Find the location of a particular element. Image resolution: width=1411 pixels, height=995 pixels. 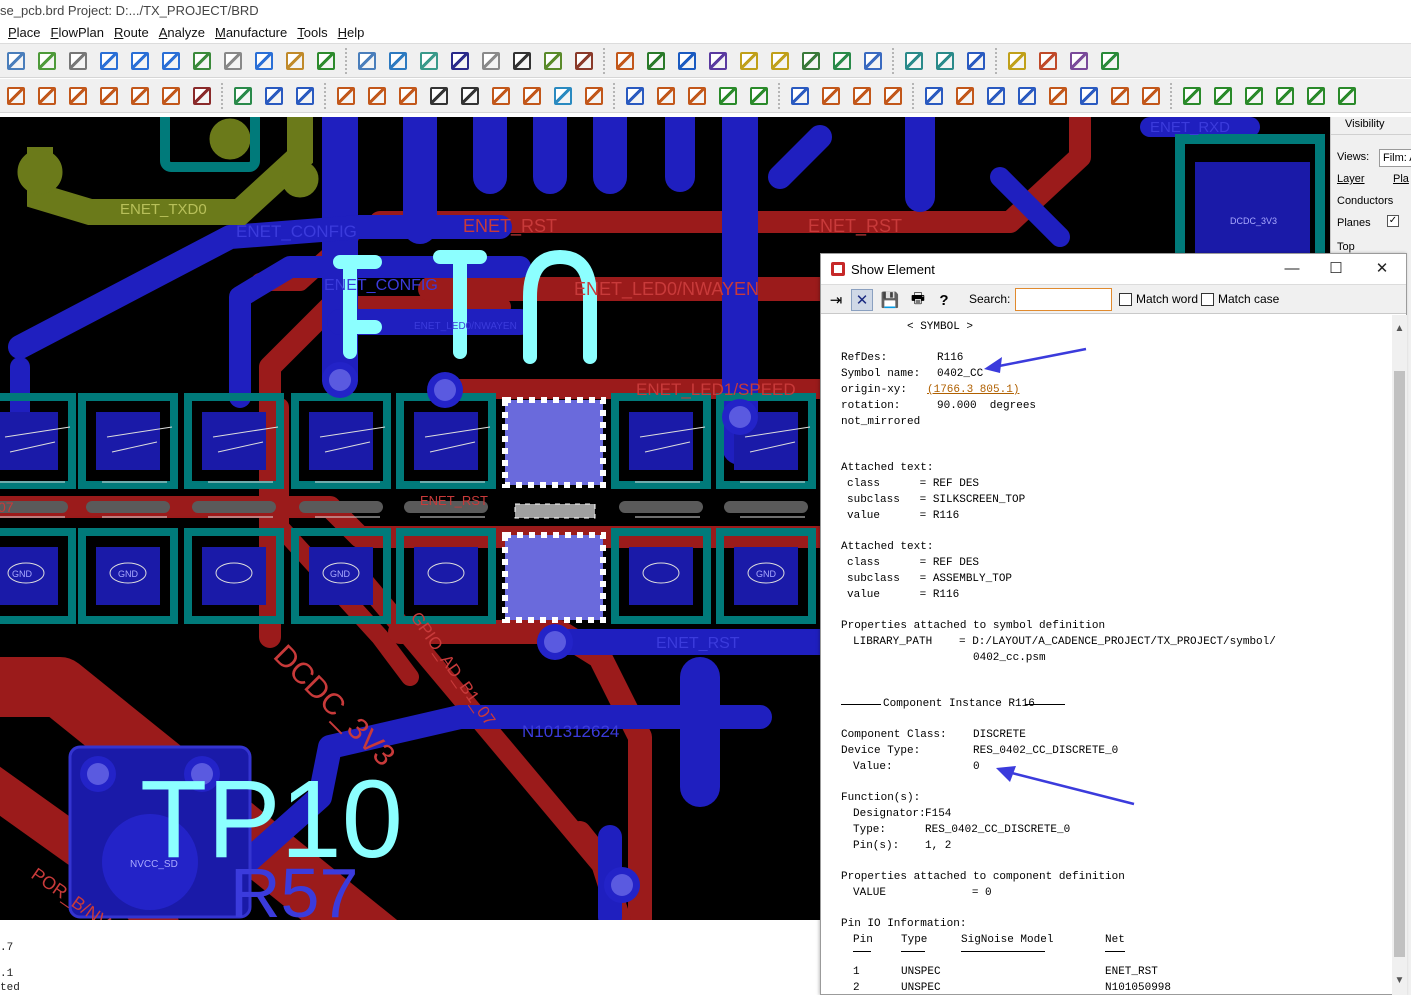

help-icon: ? is located at coordinates (944, 300).